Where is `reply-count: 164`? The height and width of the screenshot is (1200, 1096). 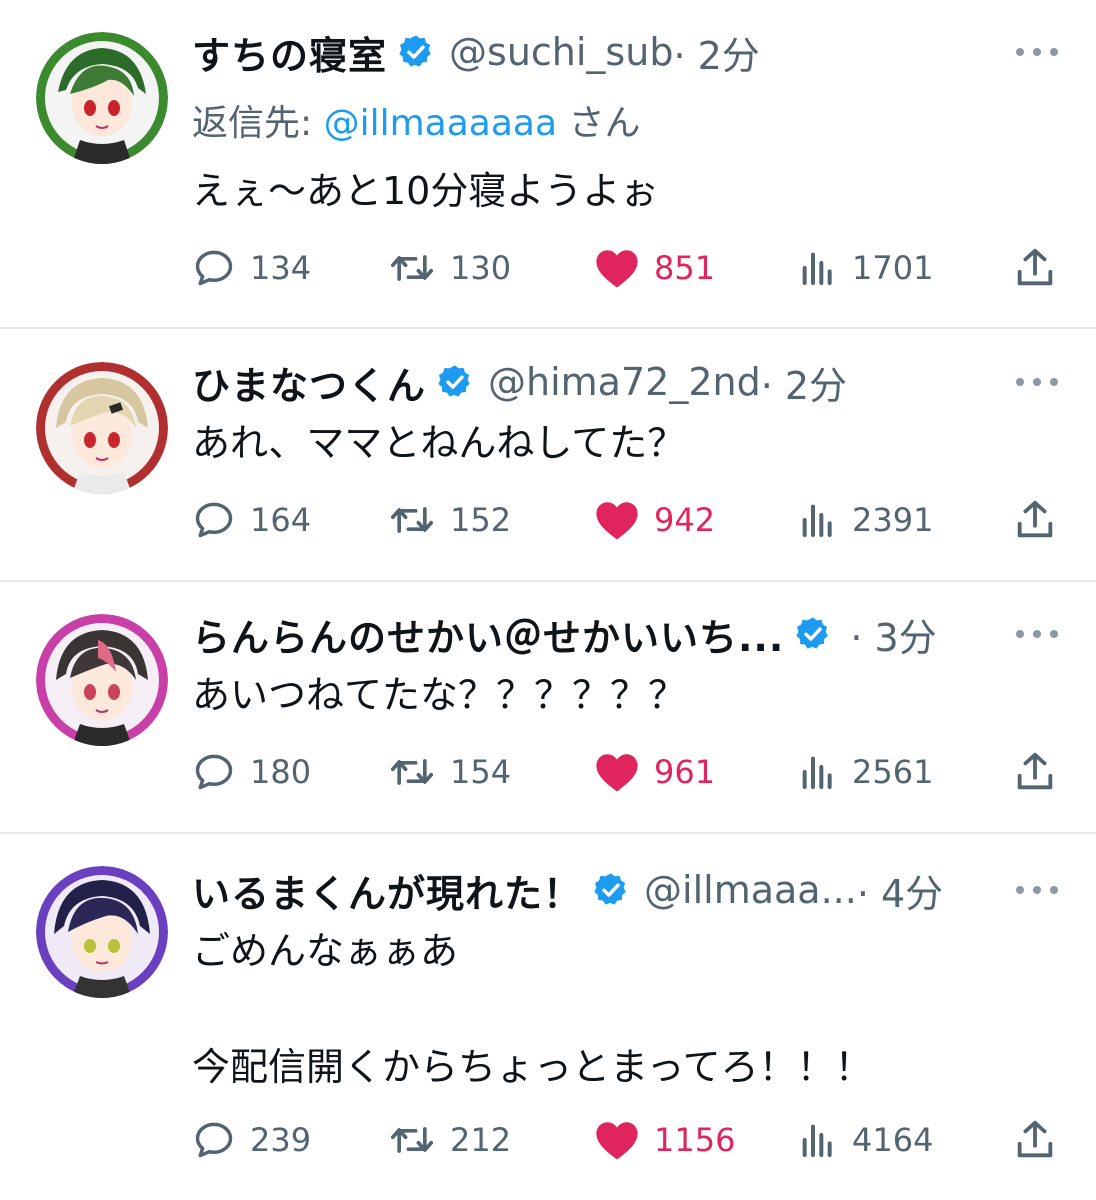 reply-count: 164 is located at coordinates (281, 520).